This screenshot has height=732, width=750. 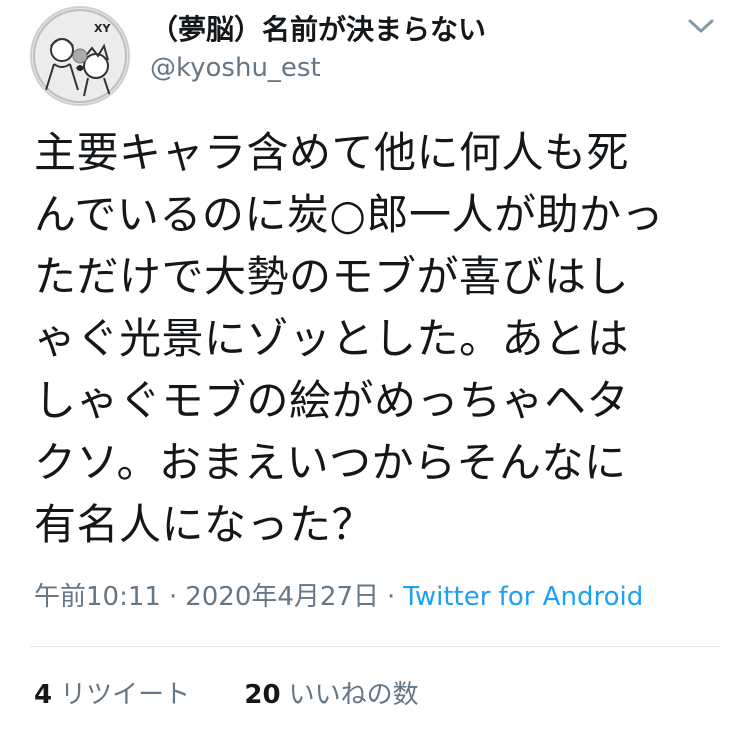 I want to click on tweet-stats: 4 リツイート 20 いいねの数, so click(x=226, y=695).